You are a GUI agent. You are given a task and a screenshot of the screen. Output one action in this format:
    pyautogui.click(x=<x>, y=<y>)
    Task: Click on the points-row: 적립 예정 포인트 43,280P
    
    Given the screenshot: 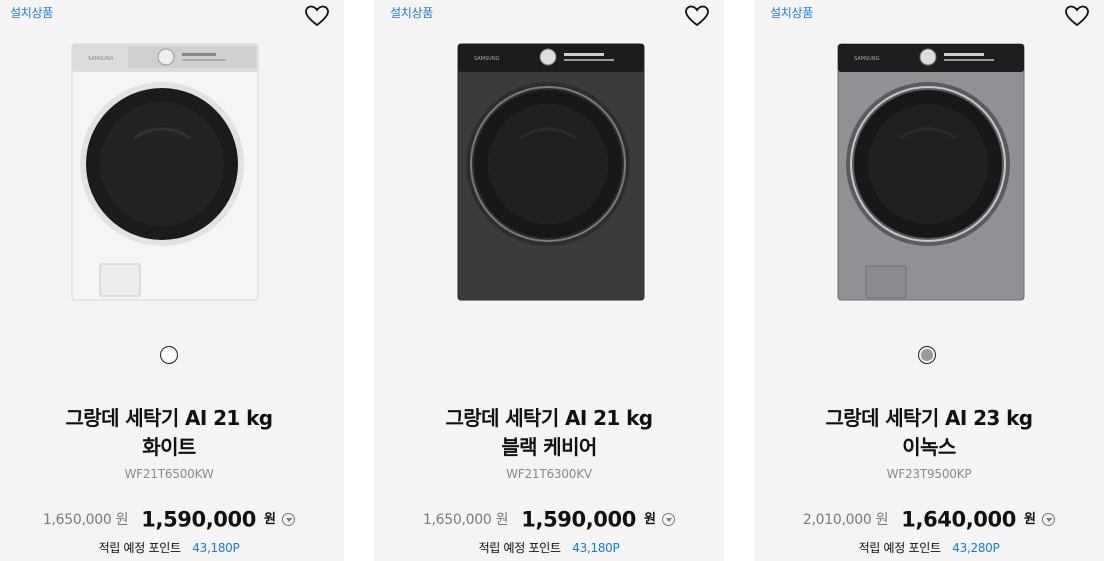 What is the action you would take?
    pyautogui.click(x=929, y=547)
    